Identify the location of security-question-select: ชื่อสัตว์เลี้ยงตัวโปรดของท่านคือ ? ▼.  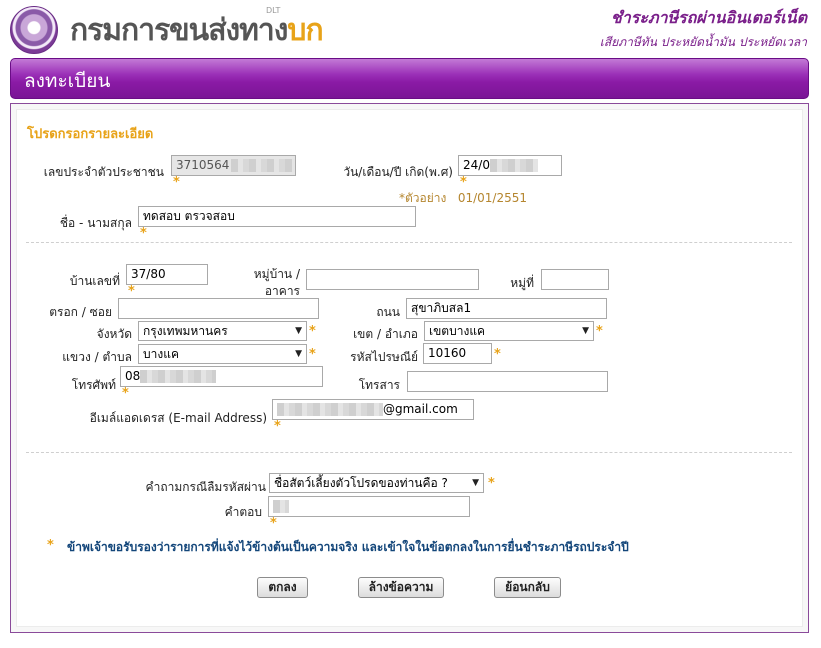
(376, 483).